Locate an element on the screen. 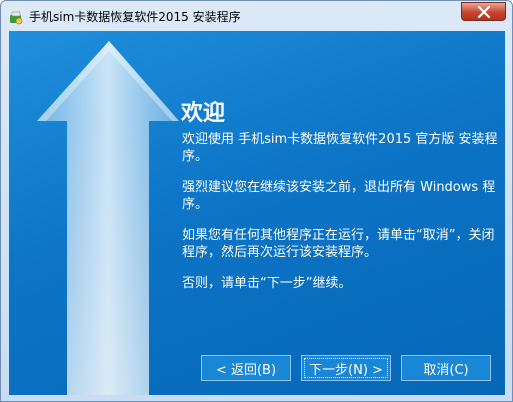 The width and height of the screenshot is (513, 402). cancel-instructions: 如果您有任何其他程序正在运行，请单击“取消”，关闭程序，然后再次运行该安装程序。 is located at coordinates (338, 244).